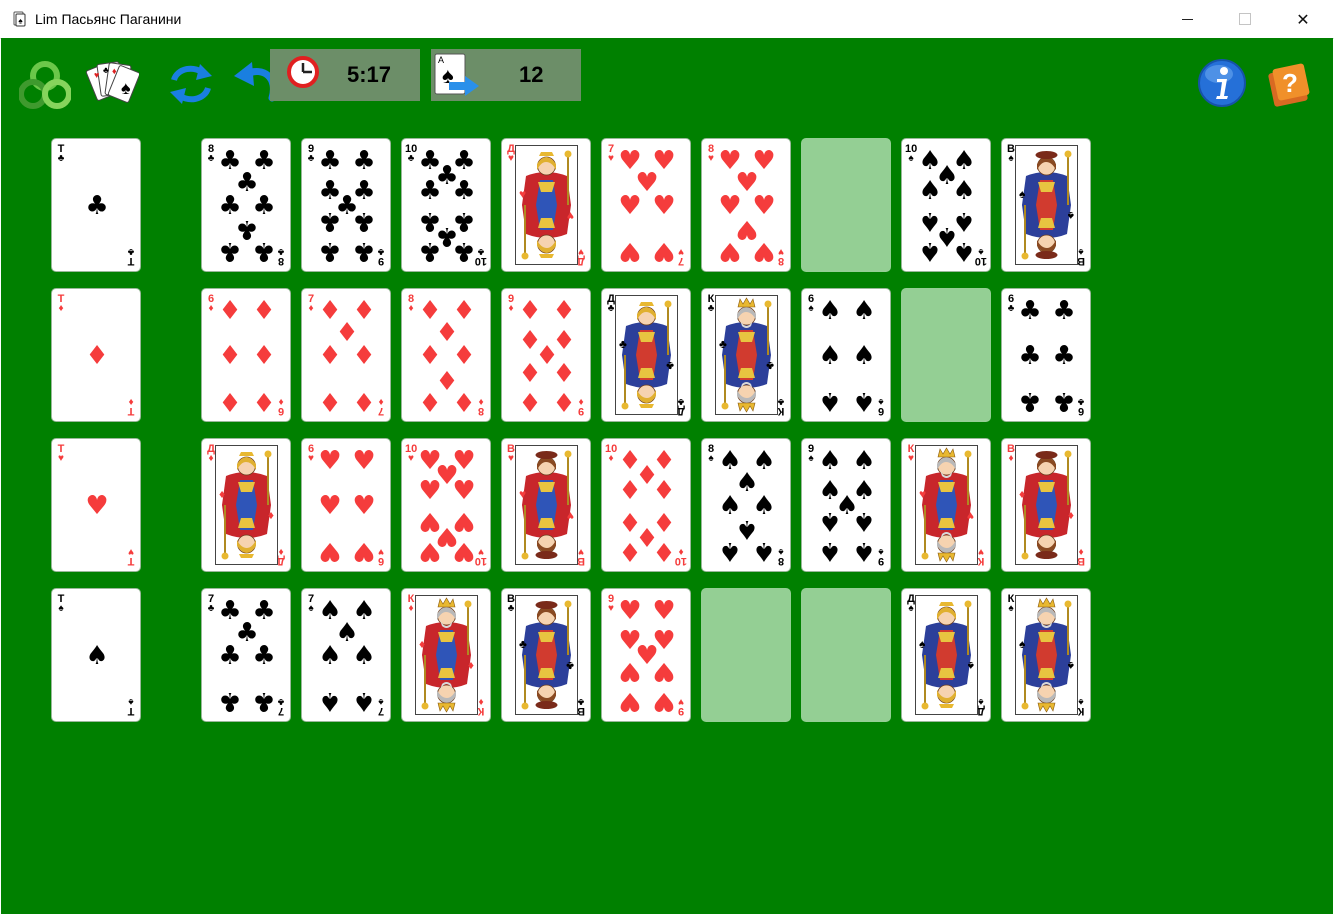 The width and height of the screenshot is (1334, 915). What do you see at coordinates (511, 304) in the screenshot?
I see `card-corner-index: 9 ♦` at bounding box center [511, 304].